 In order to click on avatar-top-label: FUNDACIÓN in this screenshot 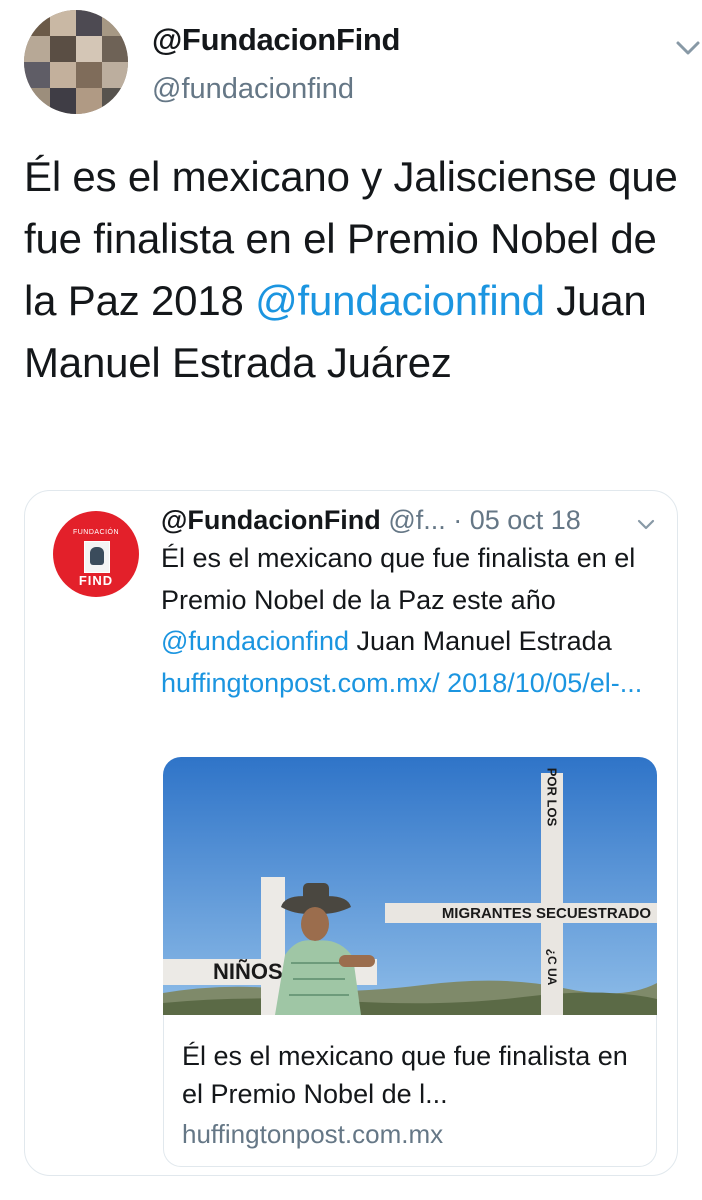, I will do `click(96, 532)`.